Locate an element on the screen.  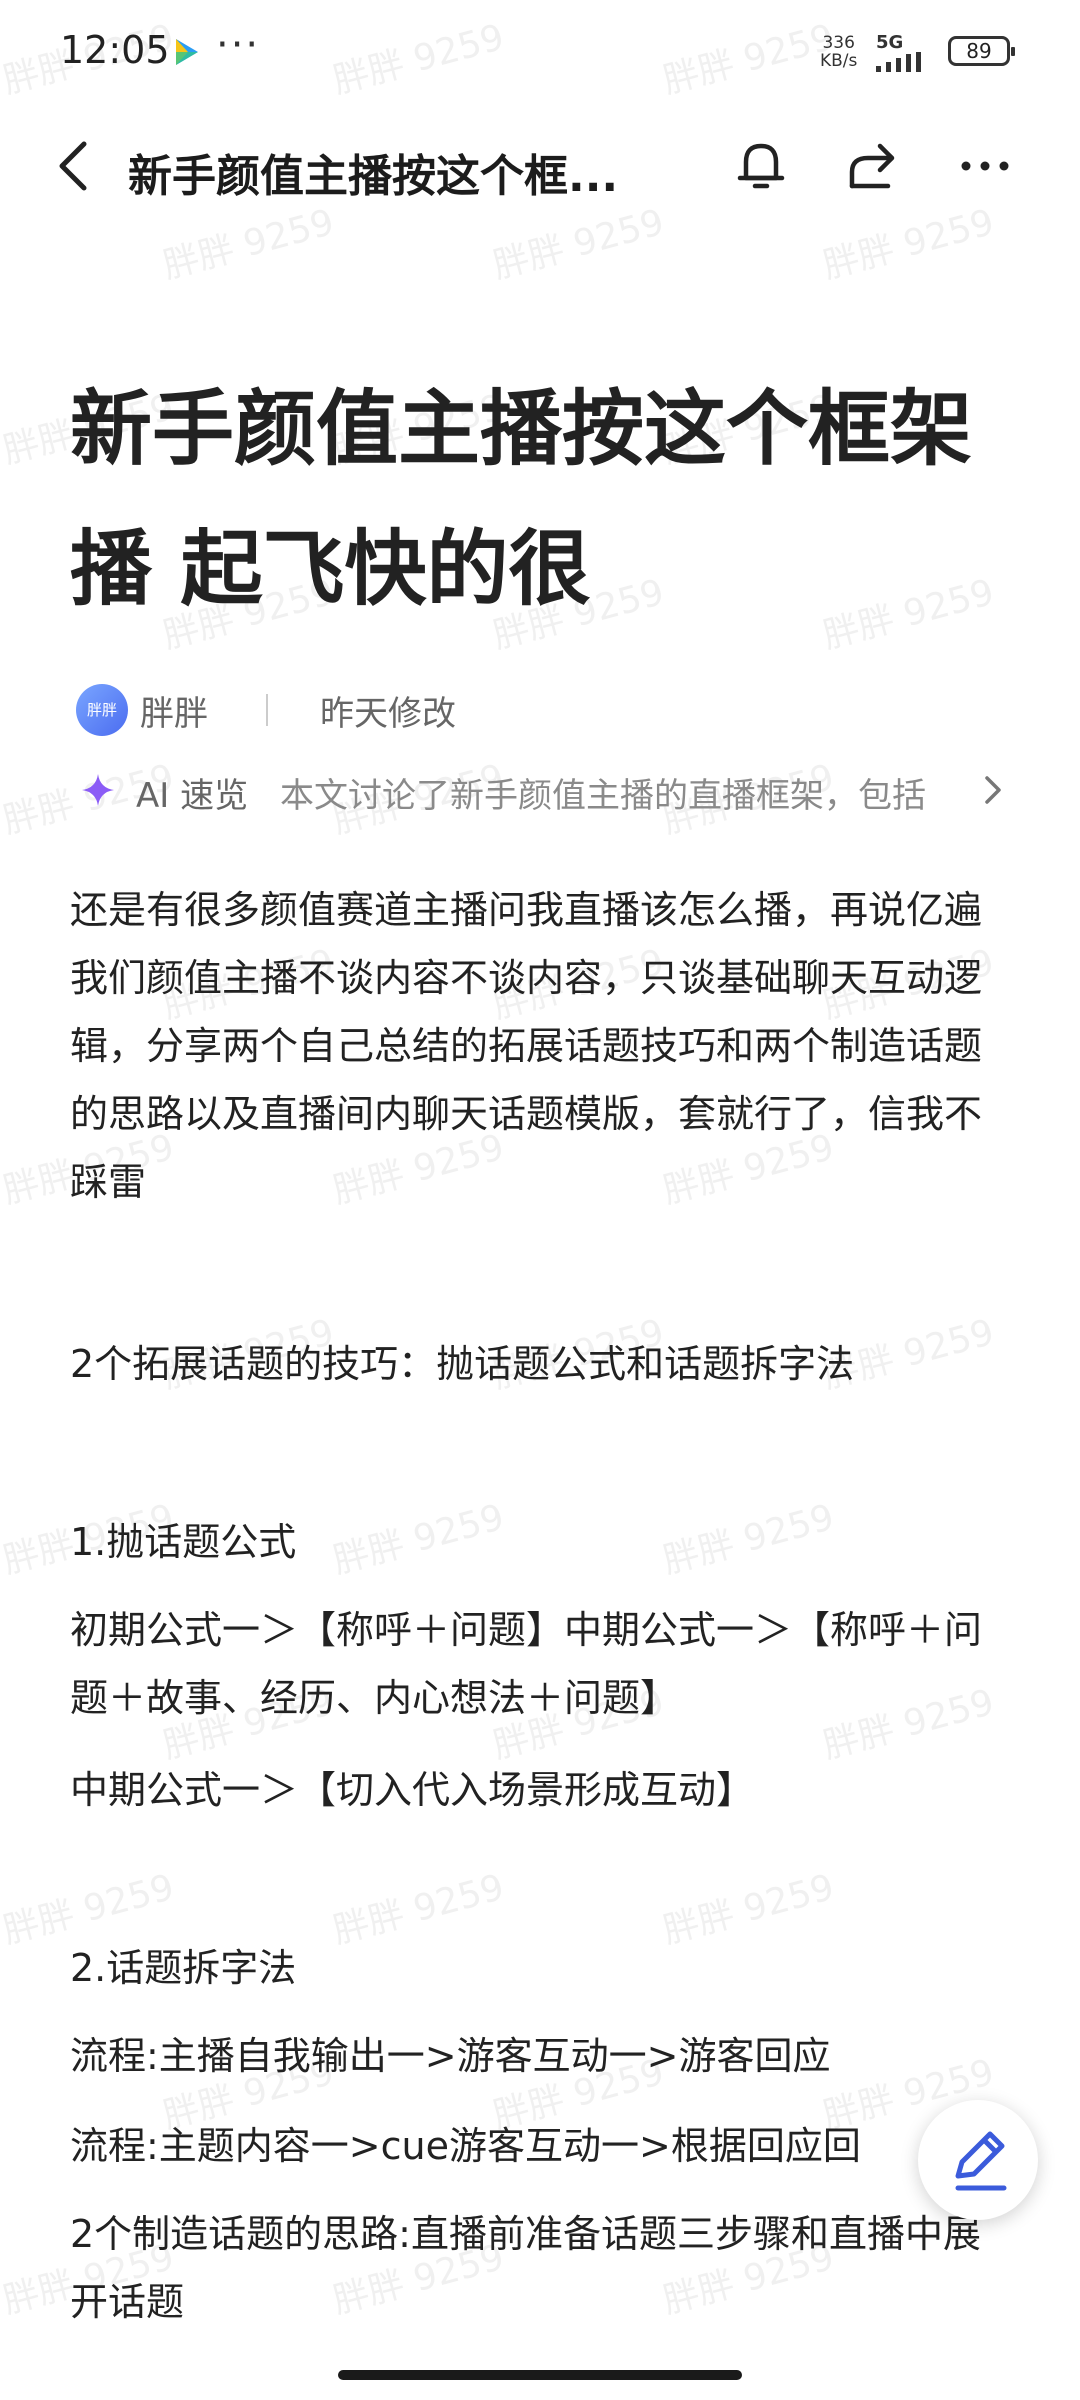
network-speed: 336 KB/s is located at coordinates (838, 52).